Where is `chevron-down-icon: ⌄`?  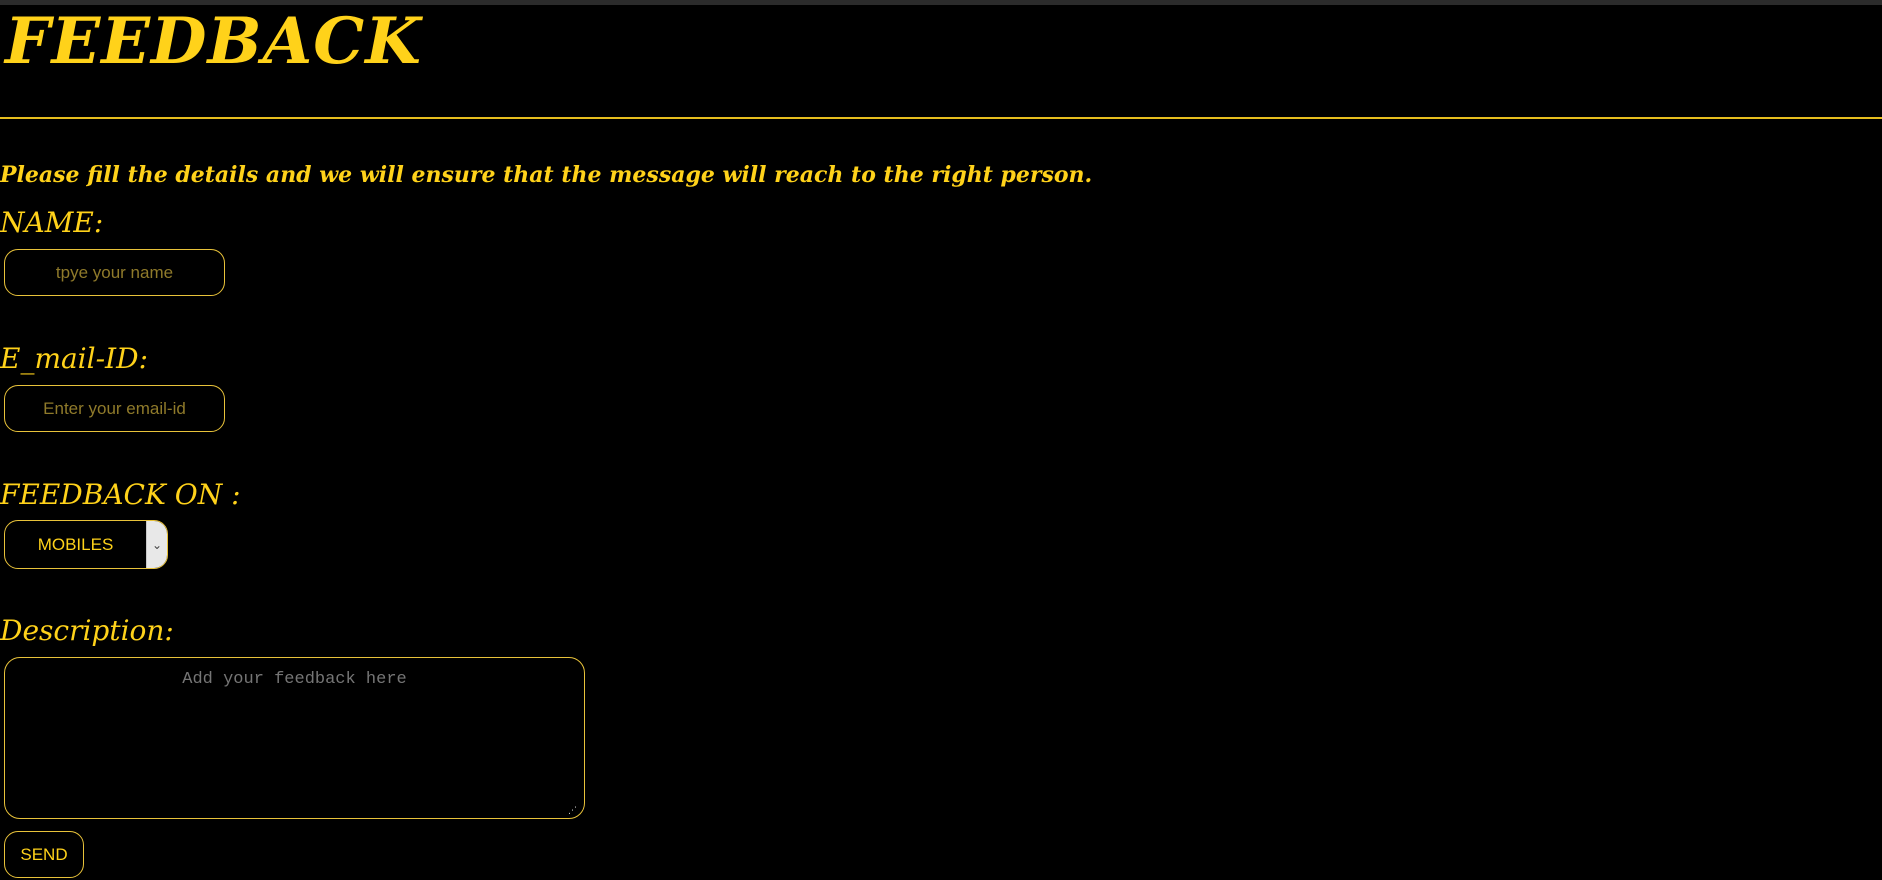 chevron-down-icon: ⌄ is located at coordinates (156, 544).